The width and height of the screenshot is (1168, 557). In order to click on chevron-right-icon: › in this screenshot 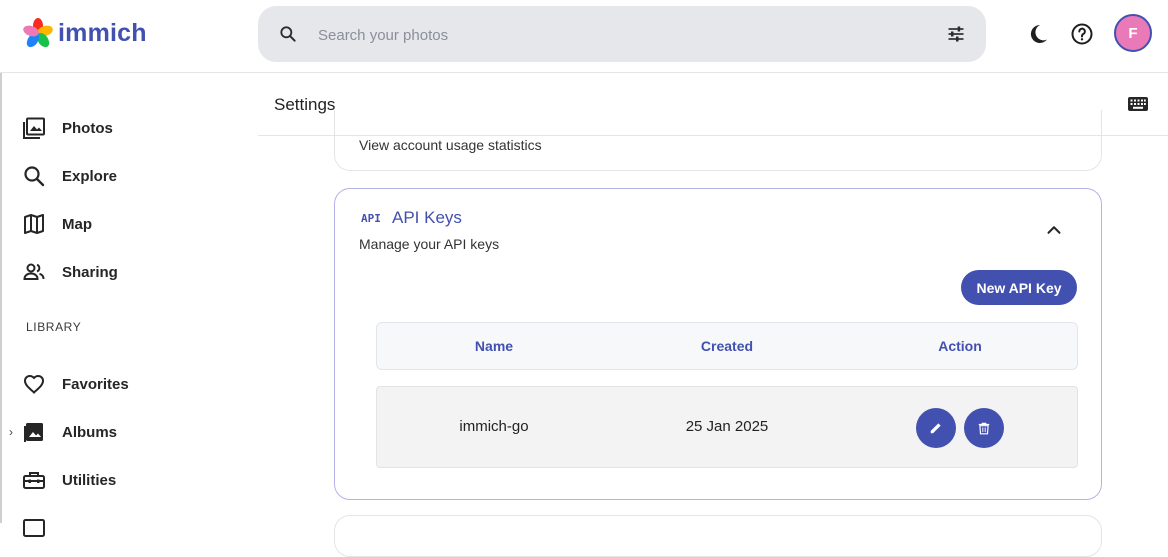, I will do `click(11, 432)`.